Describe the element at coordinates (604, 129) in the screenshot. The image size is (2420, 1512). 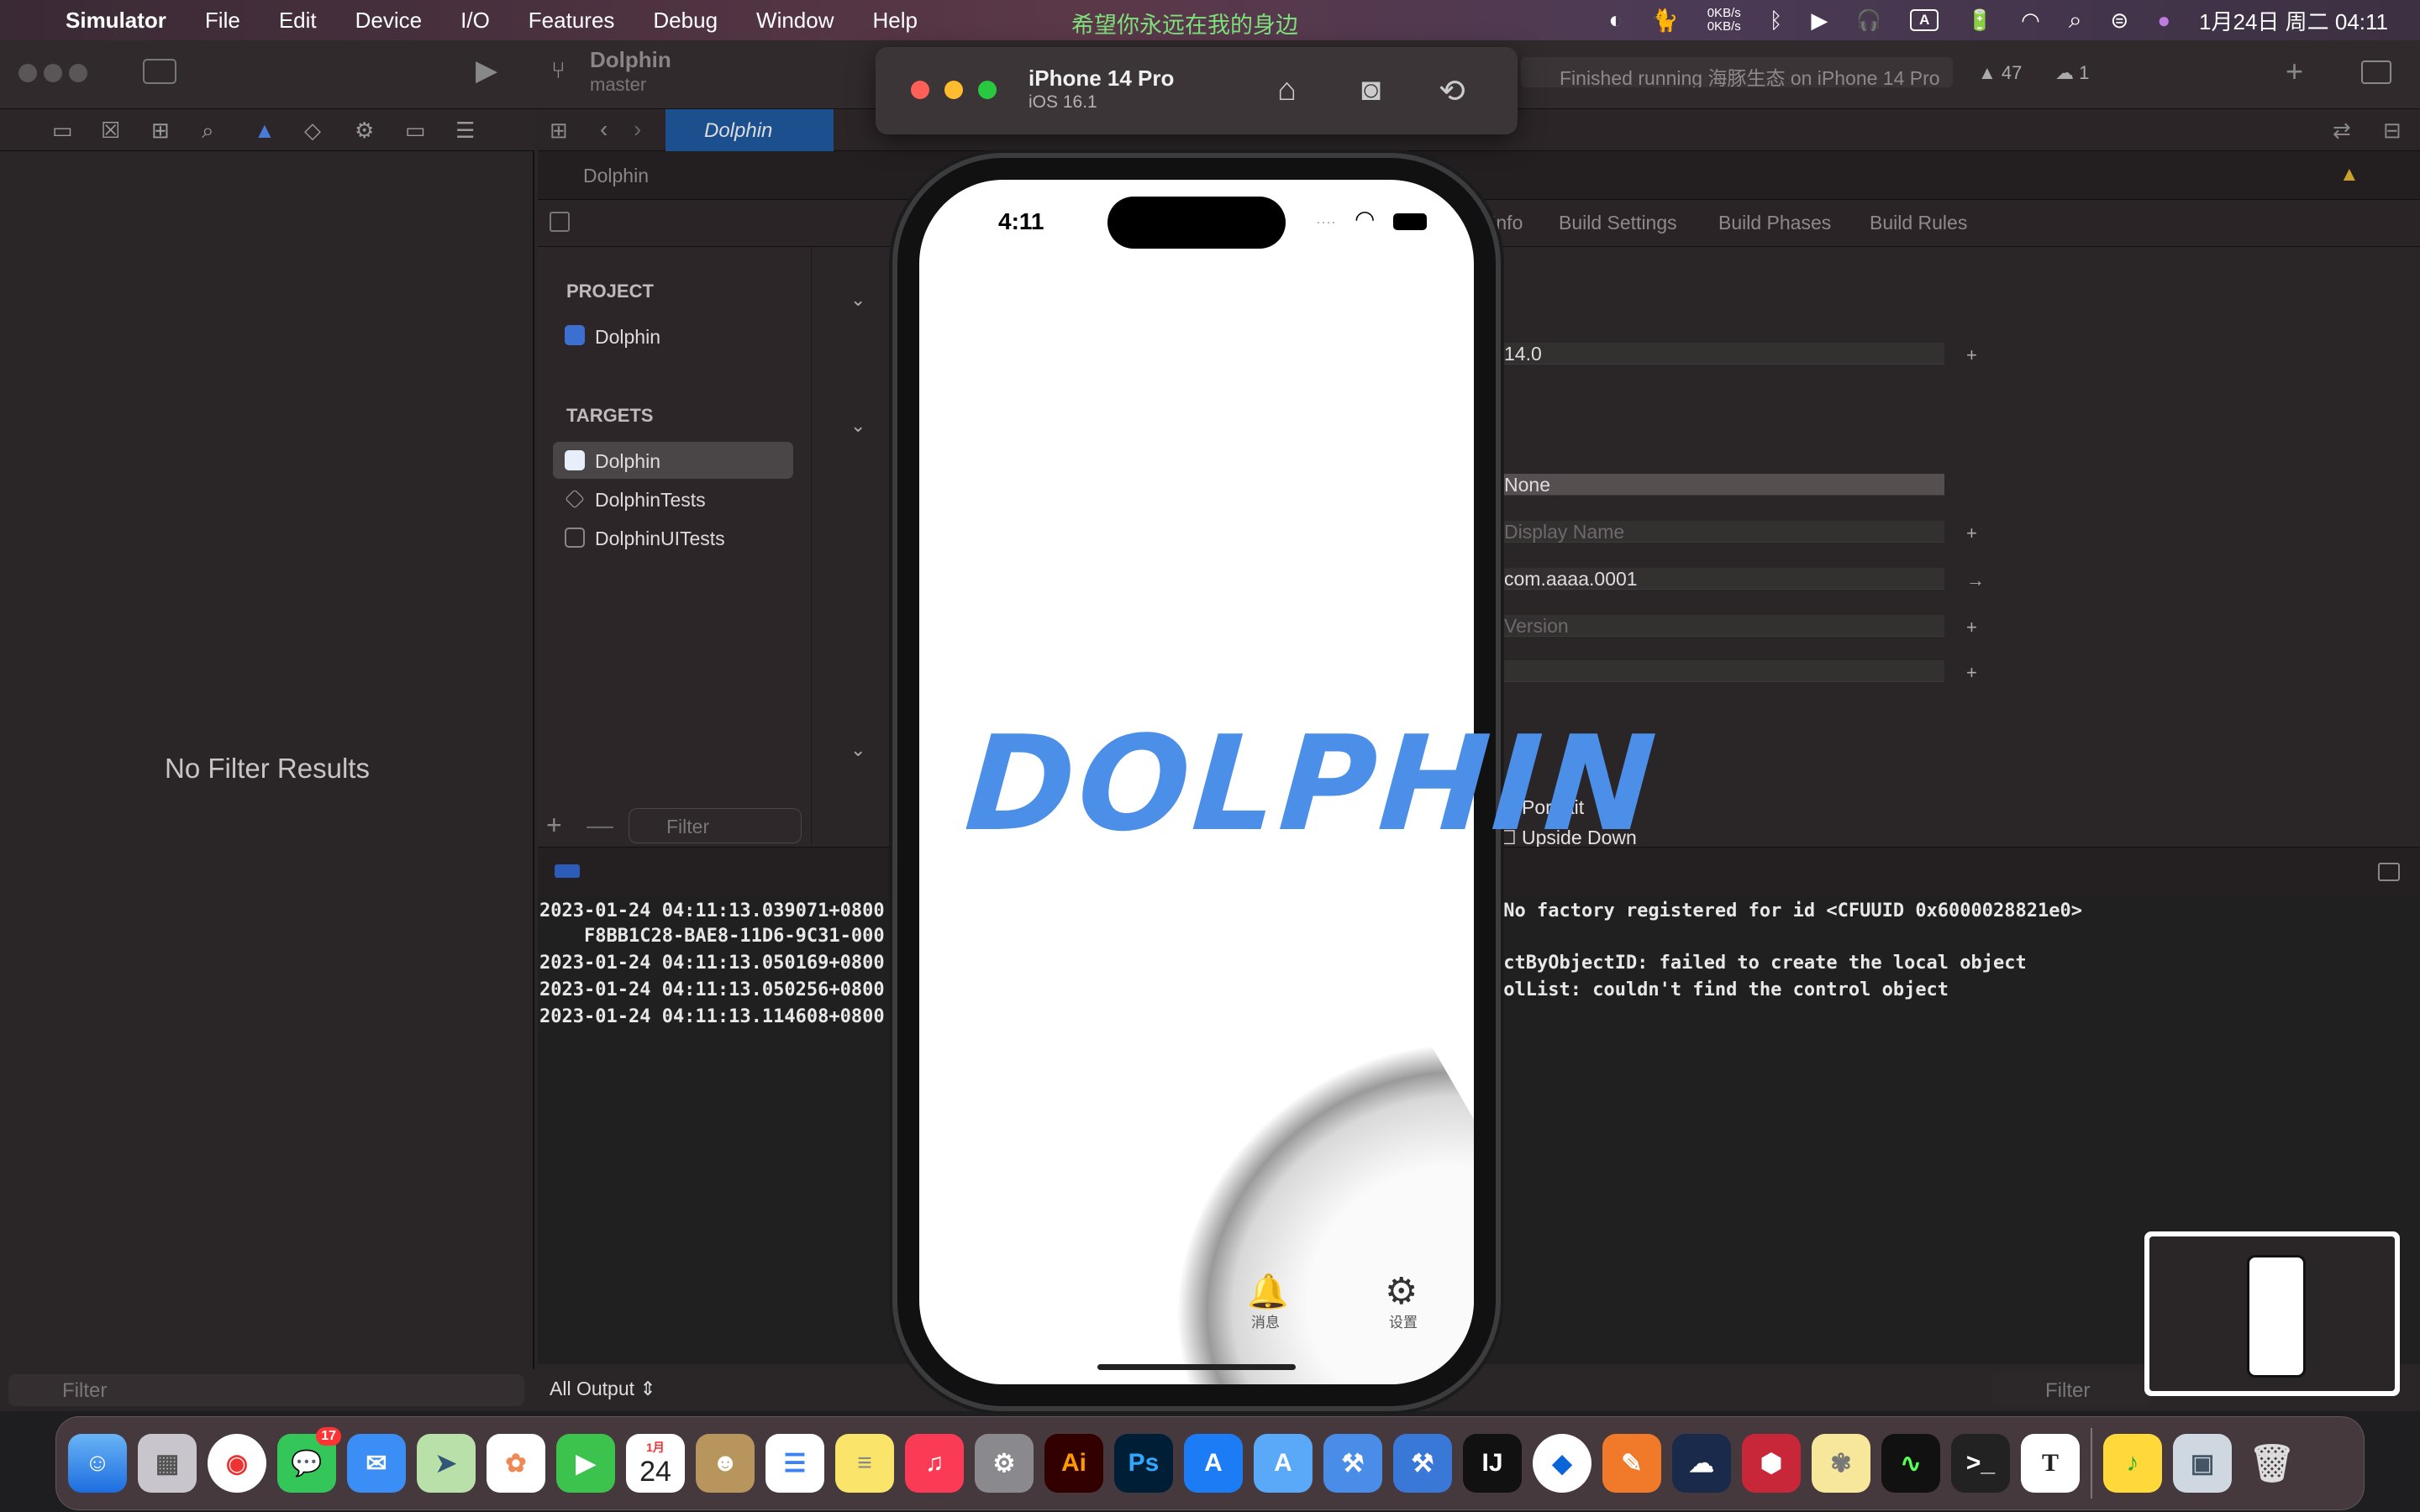
I see `back-arrow-icon: ‹` at that location.